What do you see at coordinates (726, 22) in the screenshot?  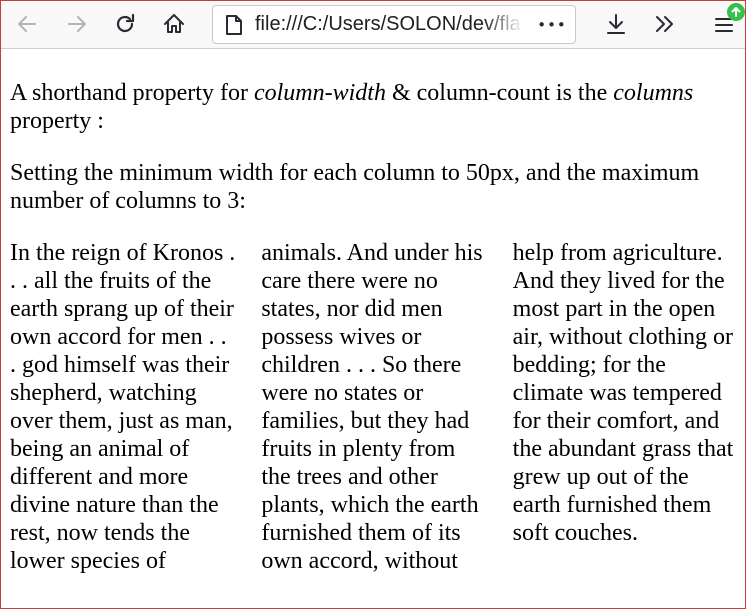 I see `main-menu-button` at bounding box center [726, 22].